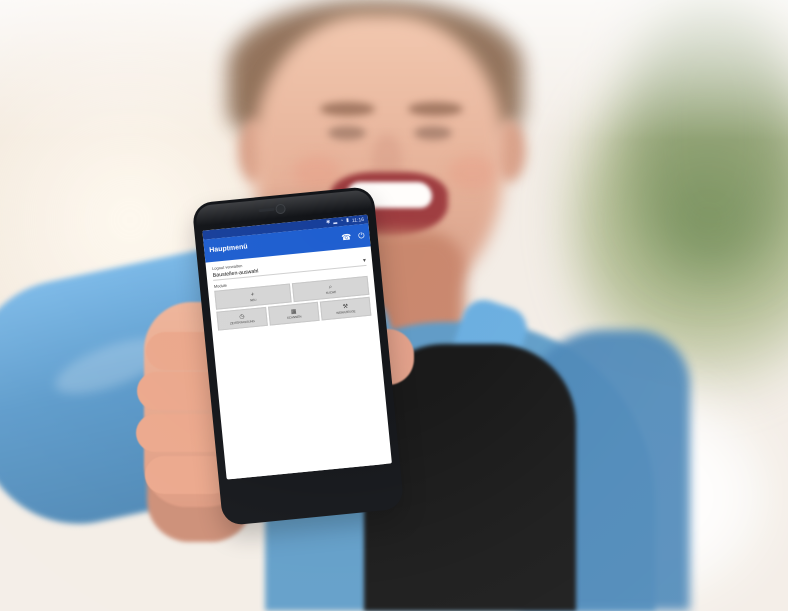  What do you see at coordinates (294, 317) in the screenshot?
I see `tile-label: SCANNEN` at bounding box center [294, 317].